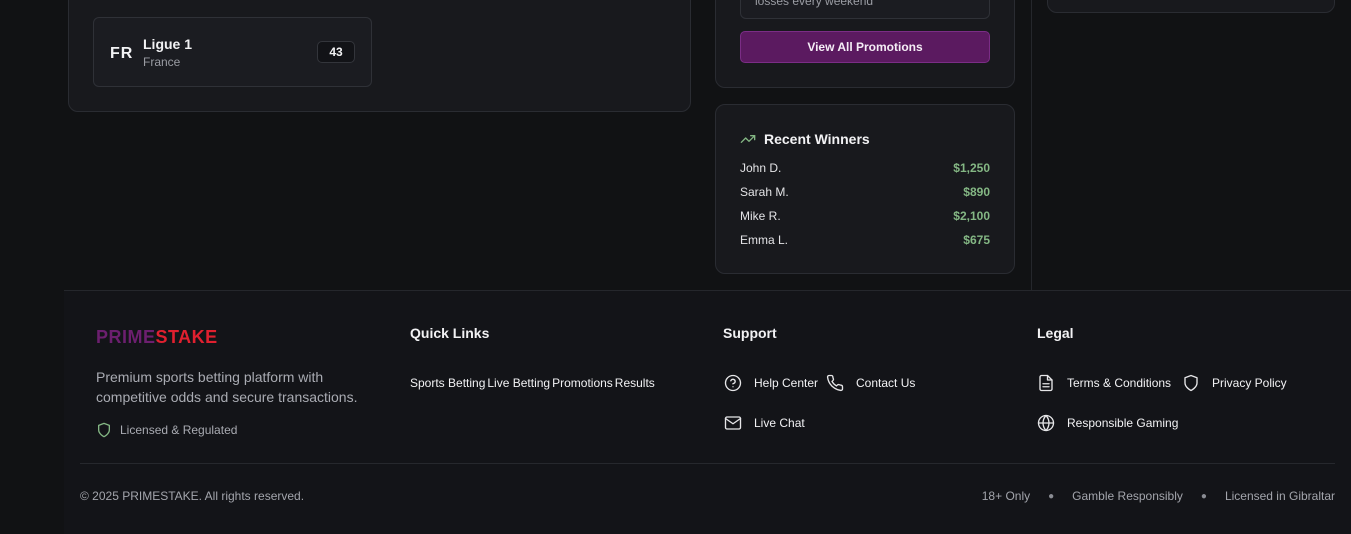  I want to click on recent-winners-header: Recent Winners, so click(805, 139).